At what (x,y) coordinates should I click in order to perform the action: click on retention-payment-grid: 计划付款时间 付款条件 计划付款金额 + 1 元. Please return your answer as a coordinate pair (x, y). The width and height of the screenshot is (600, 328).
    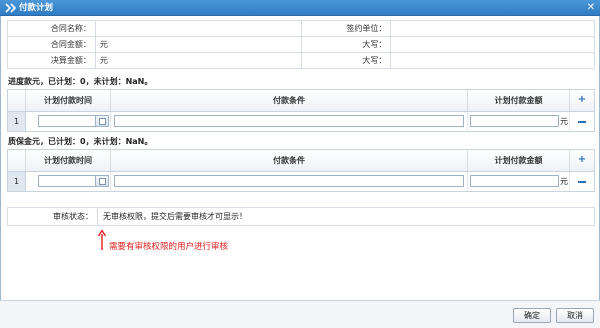
    Looking at the image, I should click on (301, 170).